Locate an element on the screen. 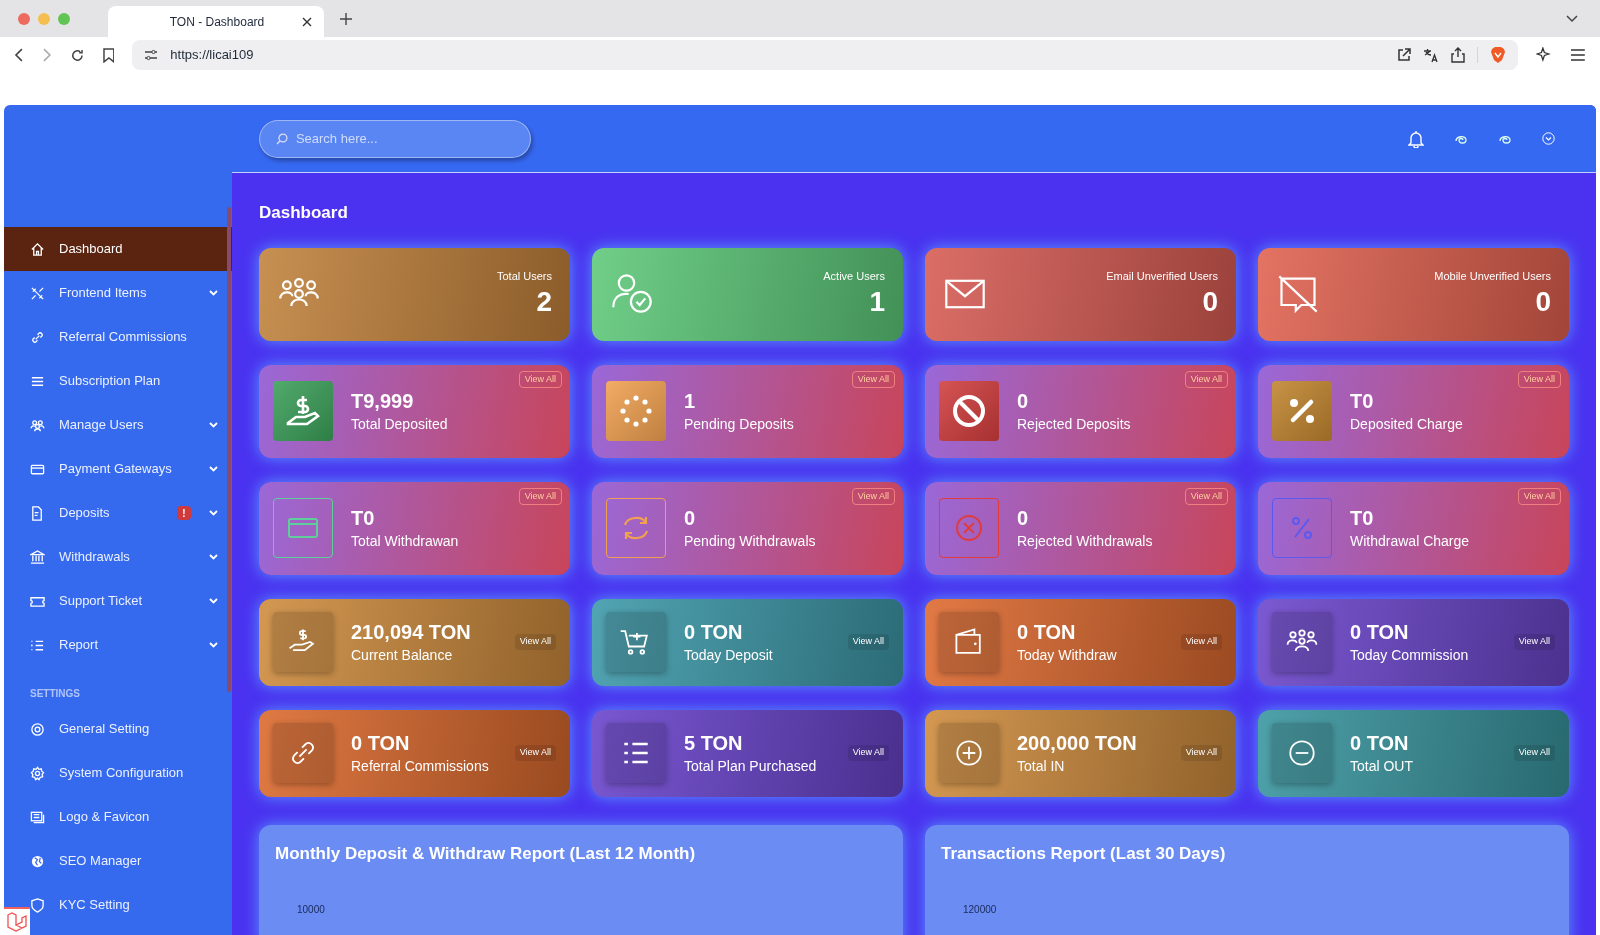 The width and height of the screenshot is (1600, 935). sidebar-item: System Configuration is located at coordinates (131, 773).